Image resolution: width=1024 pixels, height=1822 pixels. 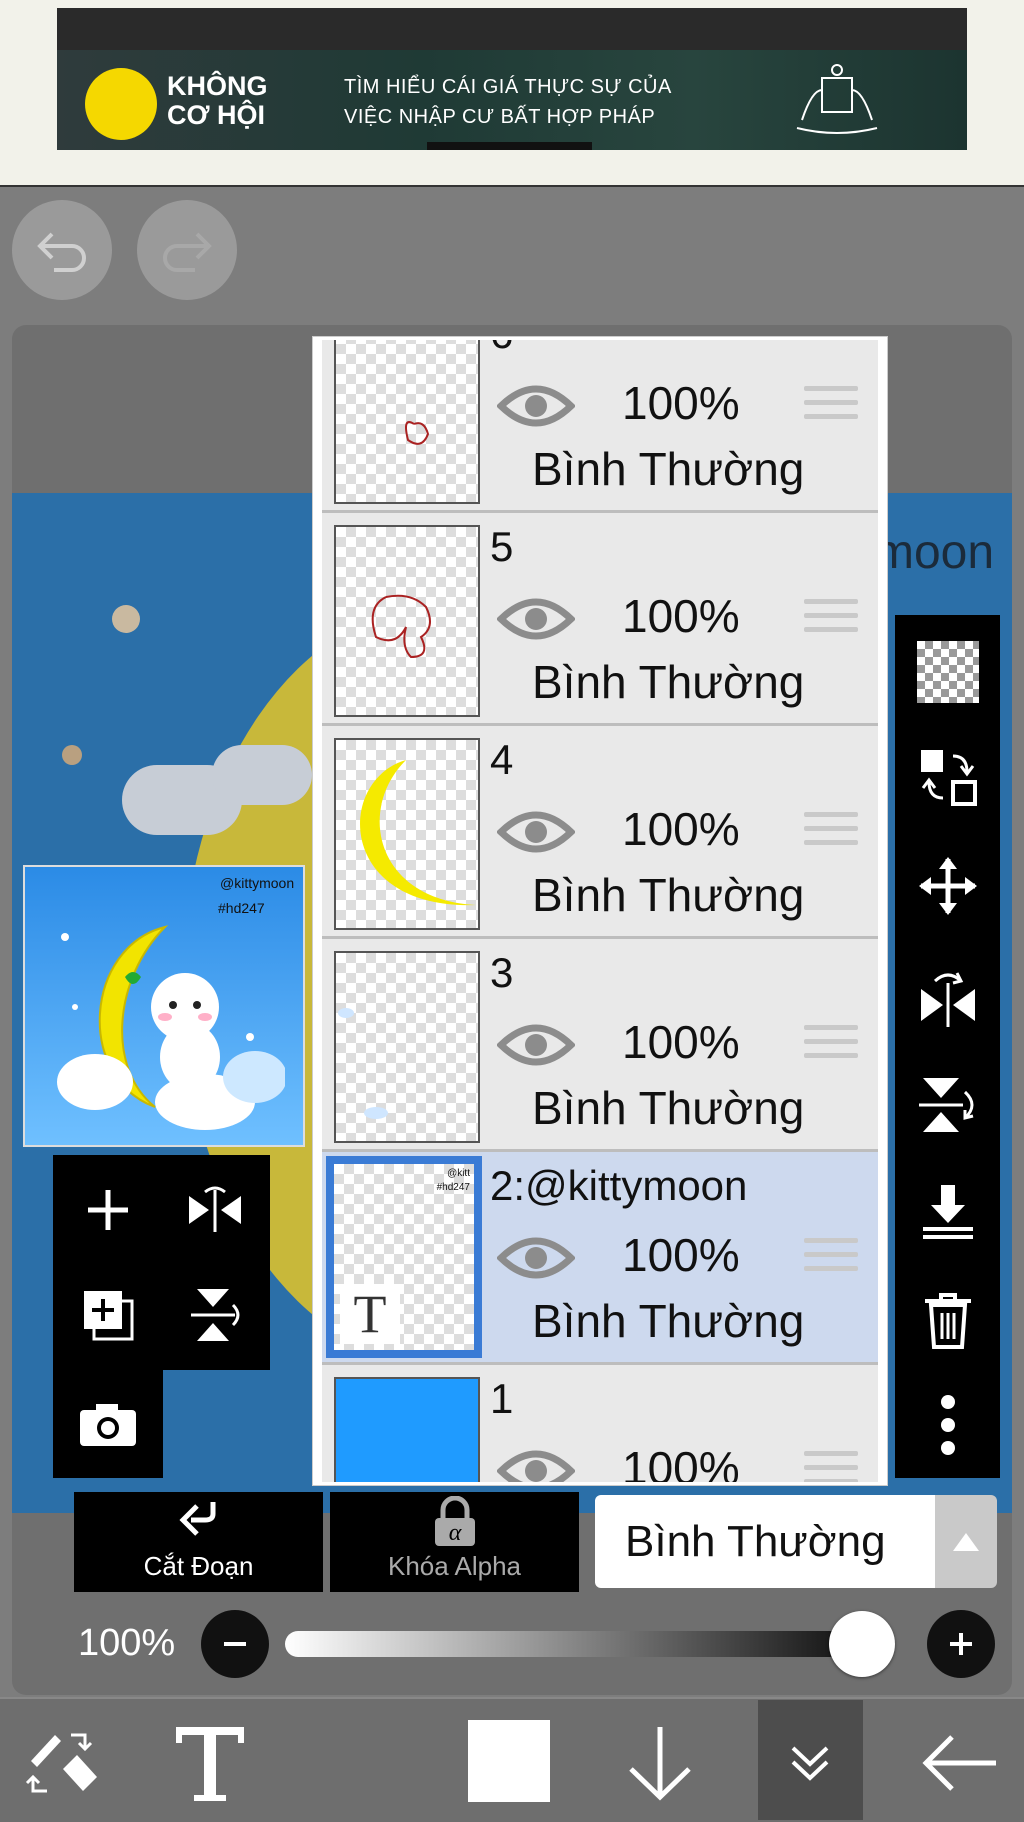 I want to click on layer-row: 6 100% Bình Thường, so click(x=600, y=426).